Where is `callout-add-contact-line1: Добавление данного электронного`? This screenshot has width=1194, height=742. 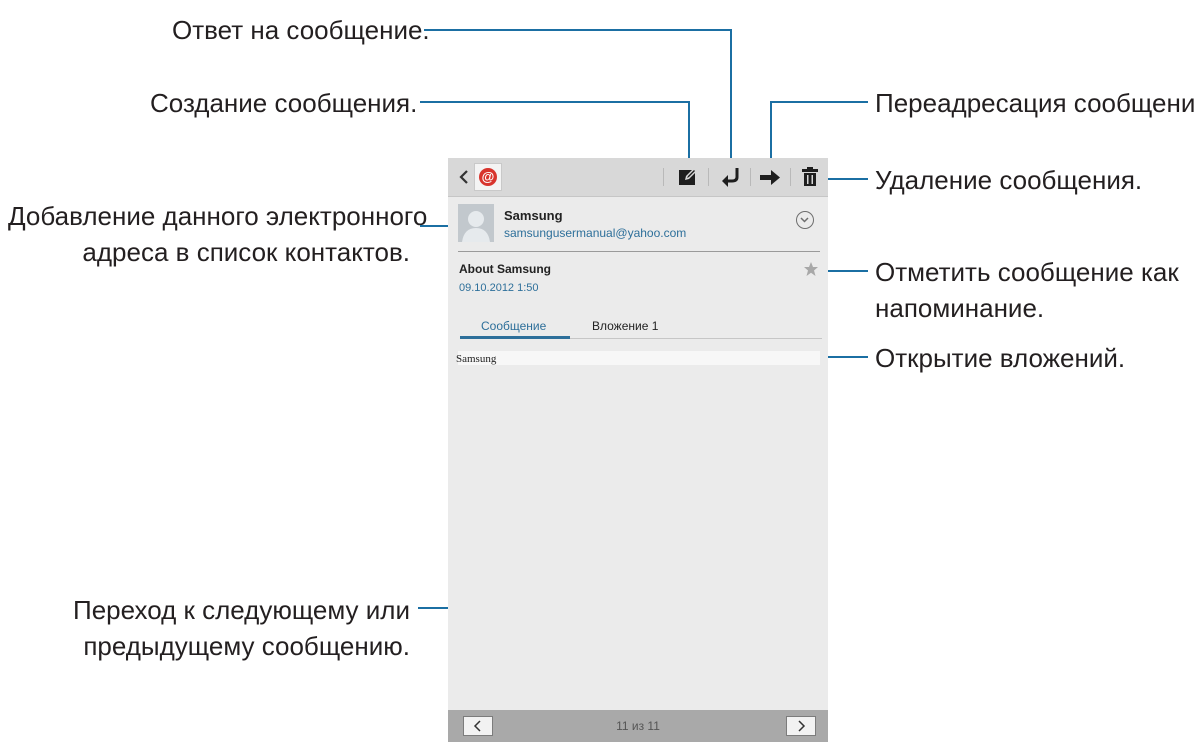 callout-add-contact-line1: Добавление данного электронного is located at coordinates (218, 216).